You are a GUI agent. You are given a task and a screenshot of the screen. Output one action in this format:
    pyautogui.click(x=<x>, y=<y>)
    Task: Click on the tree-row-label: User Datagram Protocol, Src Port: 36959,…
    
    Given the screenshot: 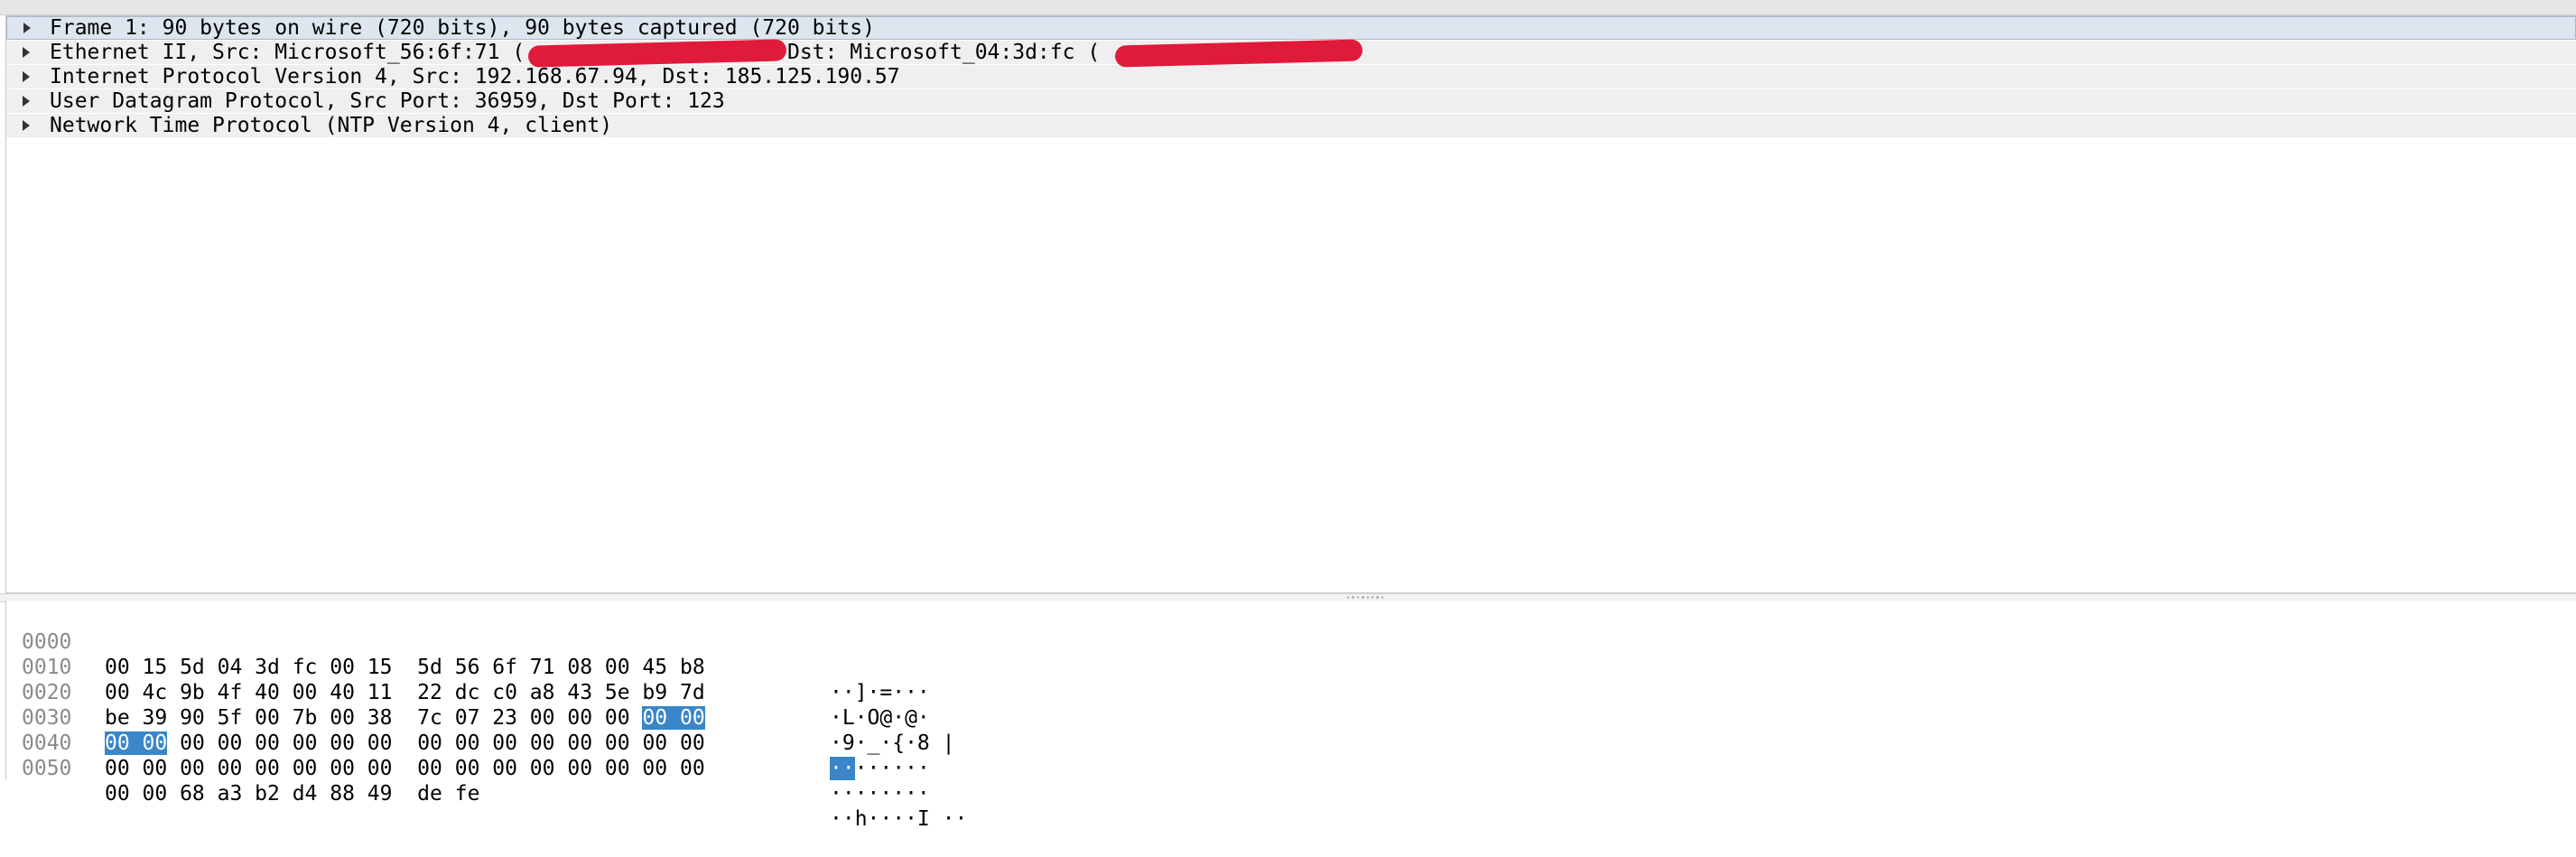 What is the action you would take?
    pyautogui.click(x=387, y=101)
    